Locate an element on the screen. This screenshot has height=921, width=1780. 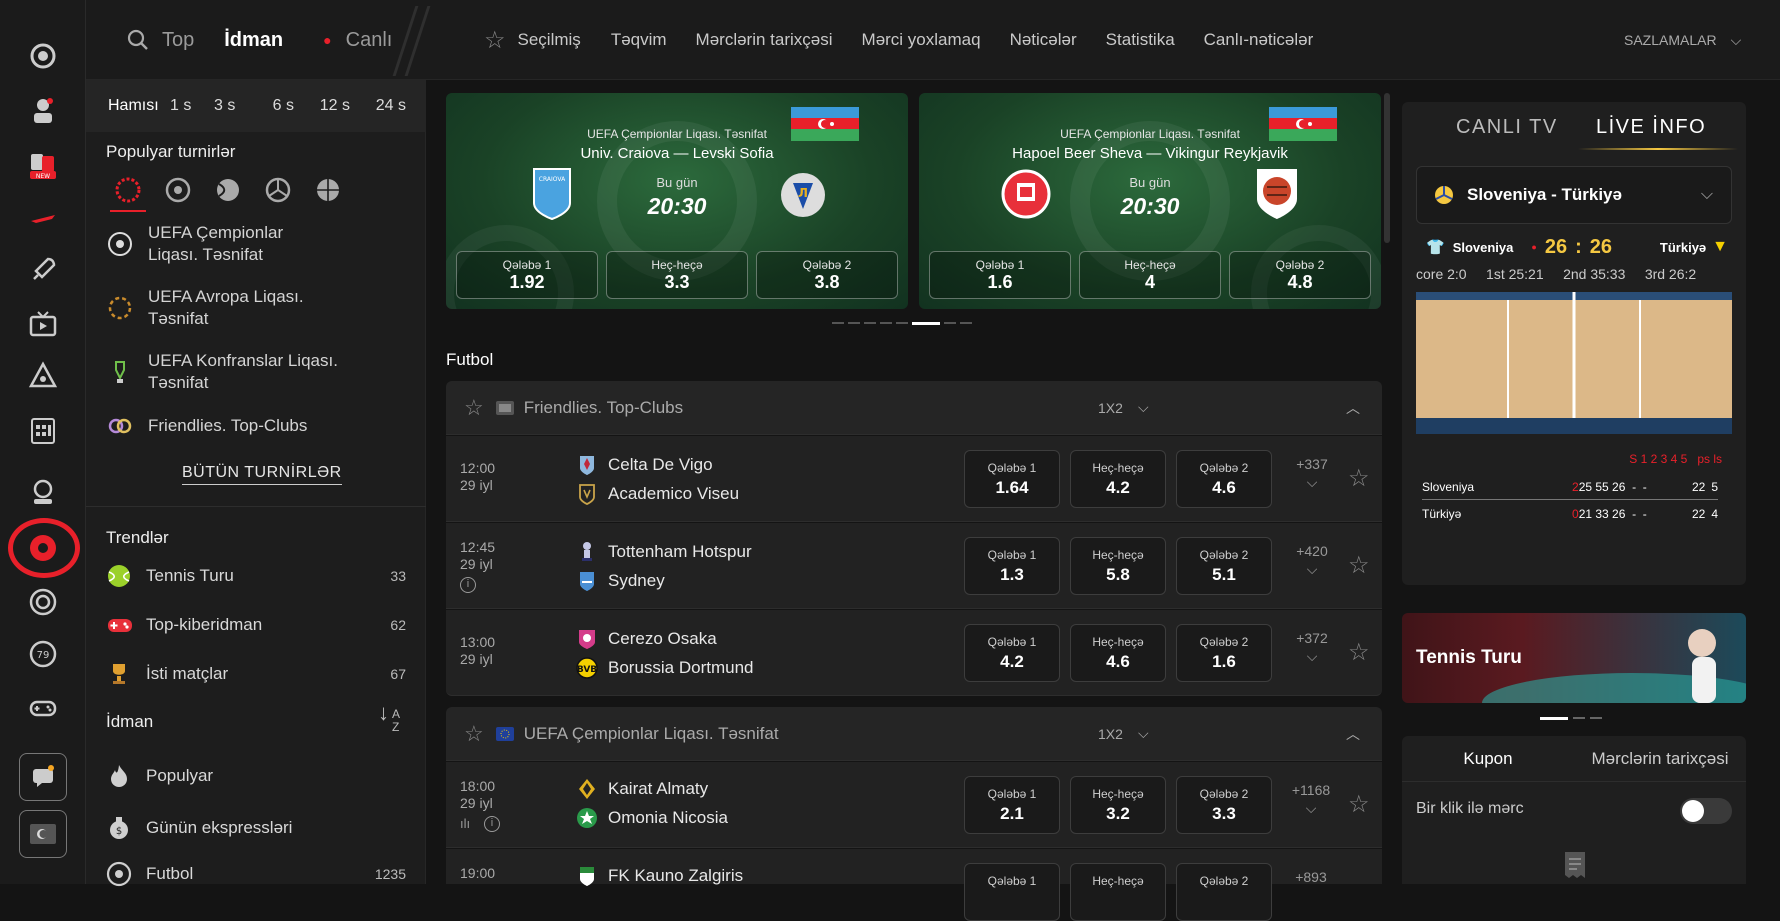
banner-odds-button: Heç-heçə 4 is located at coordinates (1150, 275).